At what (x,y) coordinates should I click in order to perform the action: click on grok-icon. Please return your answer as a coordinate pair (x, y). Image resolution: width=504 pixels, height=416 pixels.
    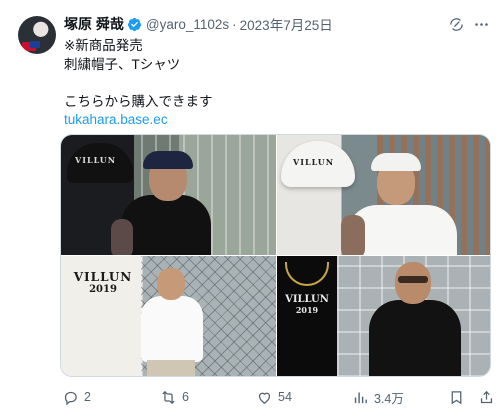
    Looking at the image, I should click on (456, 24).